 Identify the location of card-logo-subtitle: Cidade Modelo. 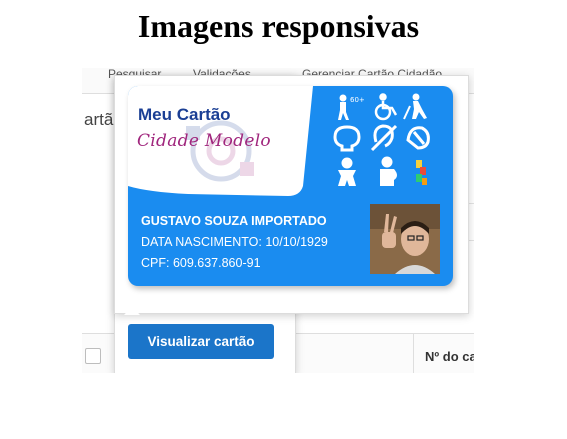
(204, 141).